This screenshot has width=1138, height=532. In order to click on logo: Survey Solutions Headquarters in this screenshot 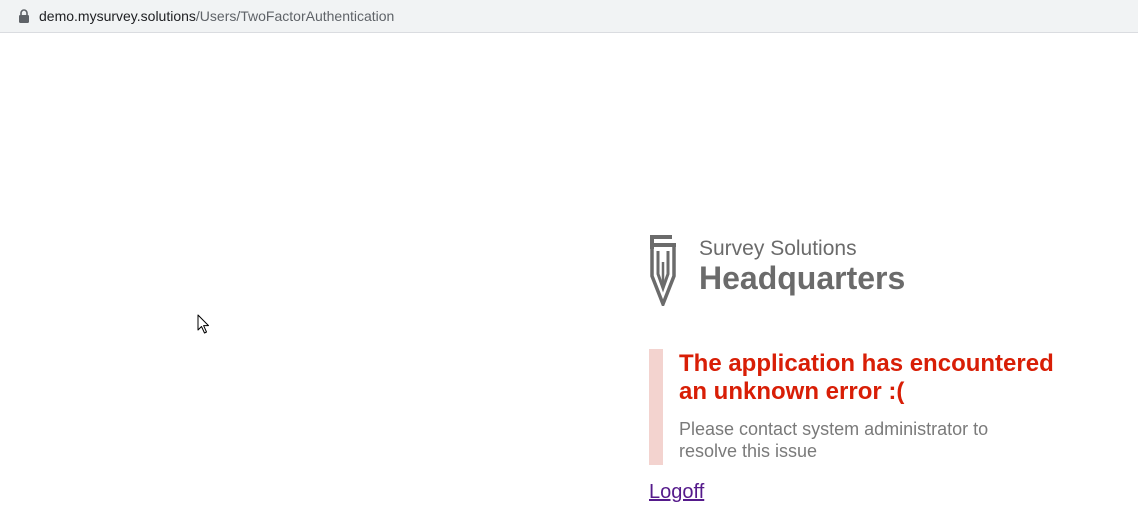, I will do `click(879, 270)`.